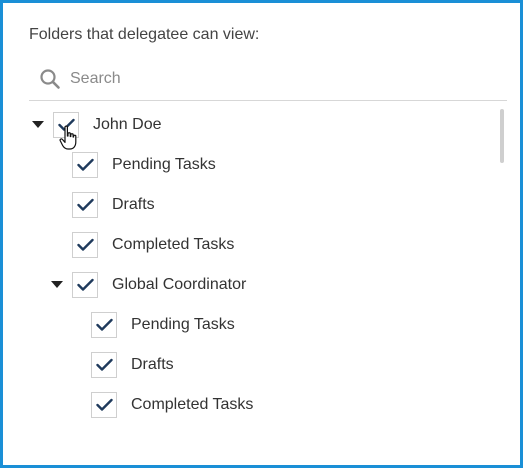 Image resolution: width=523 pixels, height=468 pixels. I want to click on checkbox-child-pending, so click(85, 165).